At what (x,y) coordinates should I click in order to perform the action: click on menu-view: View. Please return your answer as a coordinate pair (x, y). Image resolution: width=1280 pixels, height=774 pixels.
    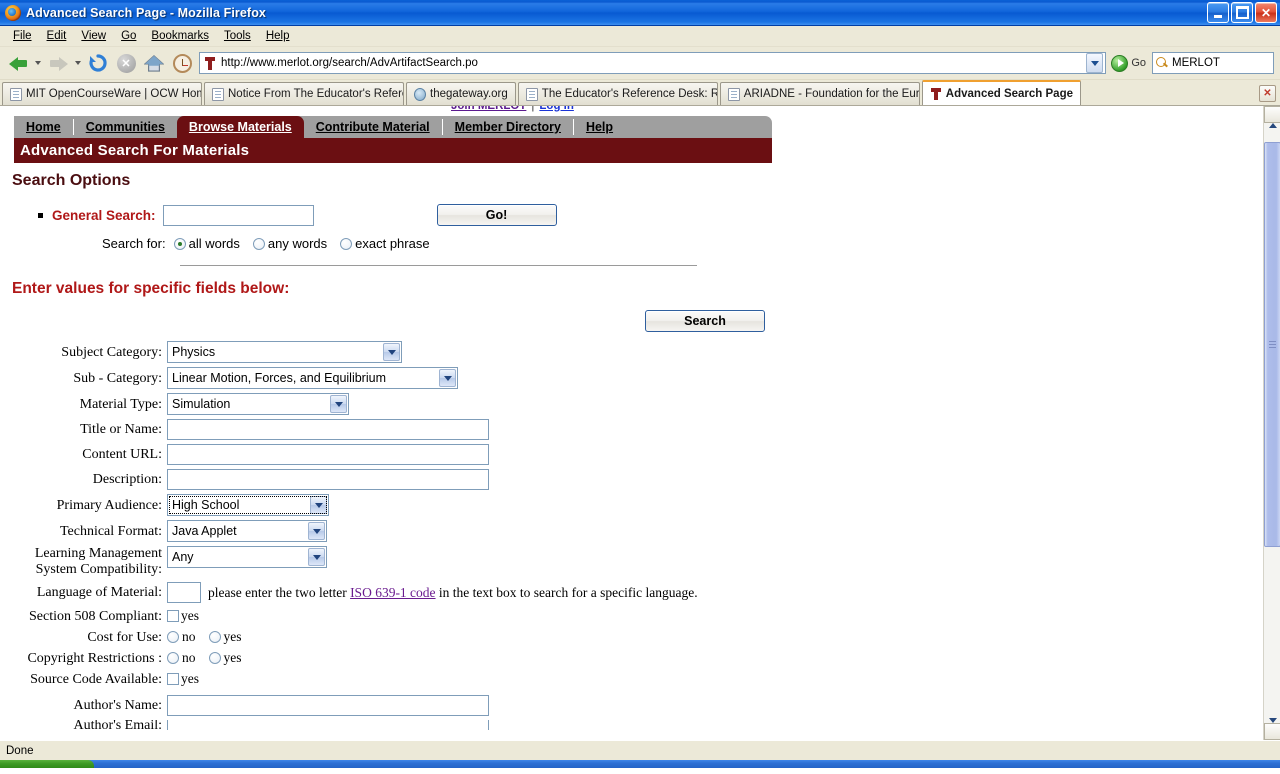
    Looking at the image, I should click on (94, 36).